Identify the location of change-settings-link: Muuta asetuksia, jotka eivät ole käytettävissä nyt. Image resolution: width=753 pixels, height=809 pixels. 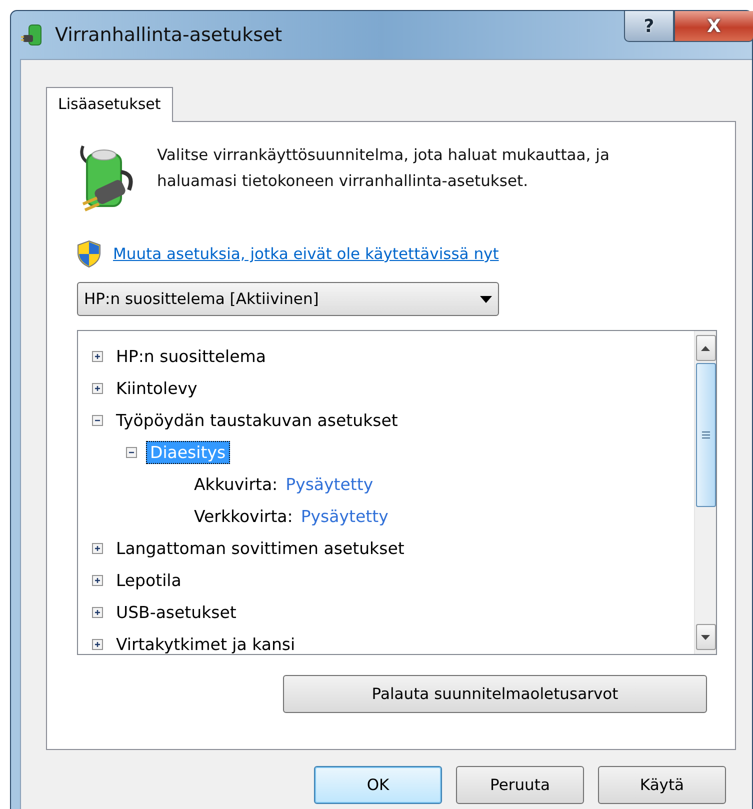
(306, 254).